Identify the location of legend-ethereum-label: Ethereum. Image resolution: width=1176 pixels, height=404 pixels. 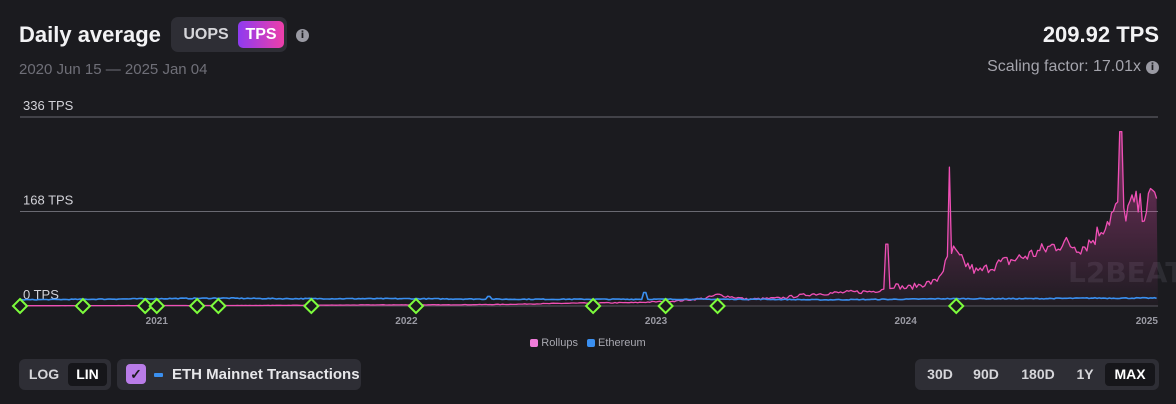
(622, 343).